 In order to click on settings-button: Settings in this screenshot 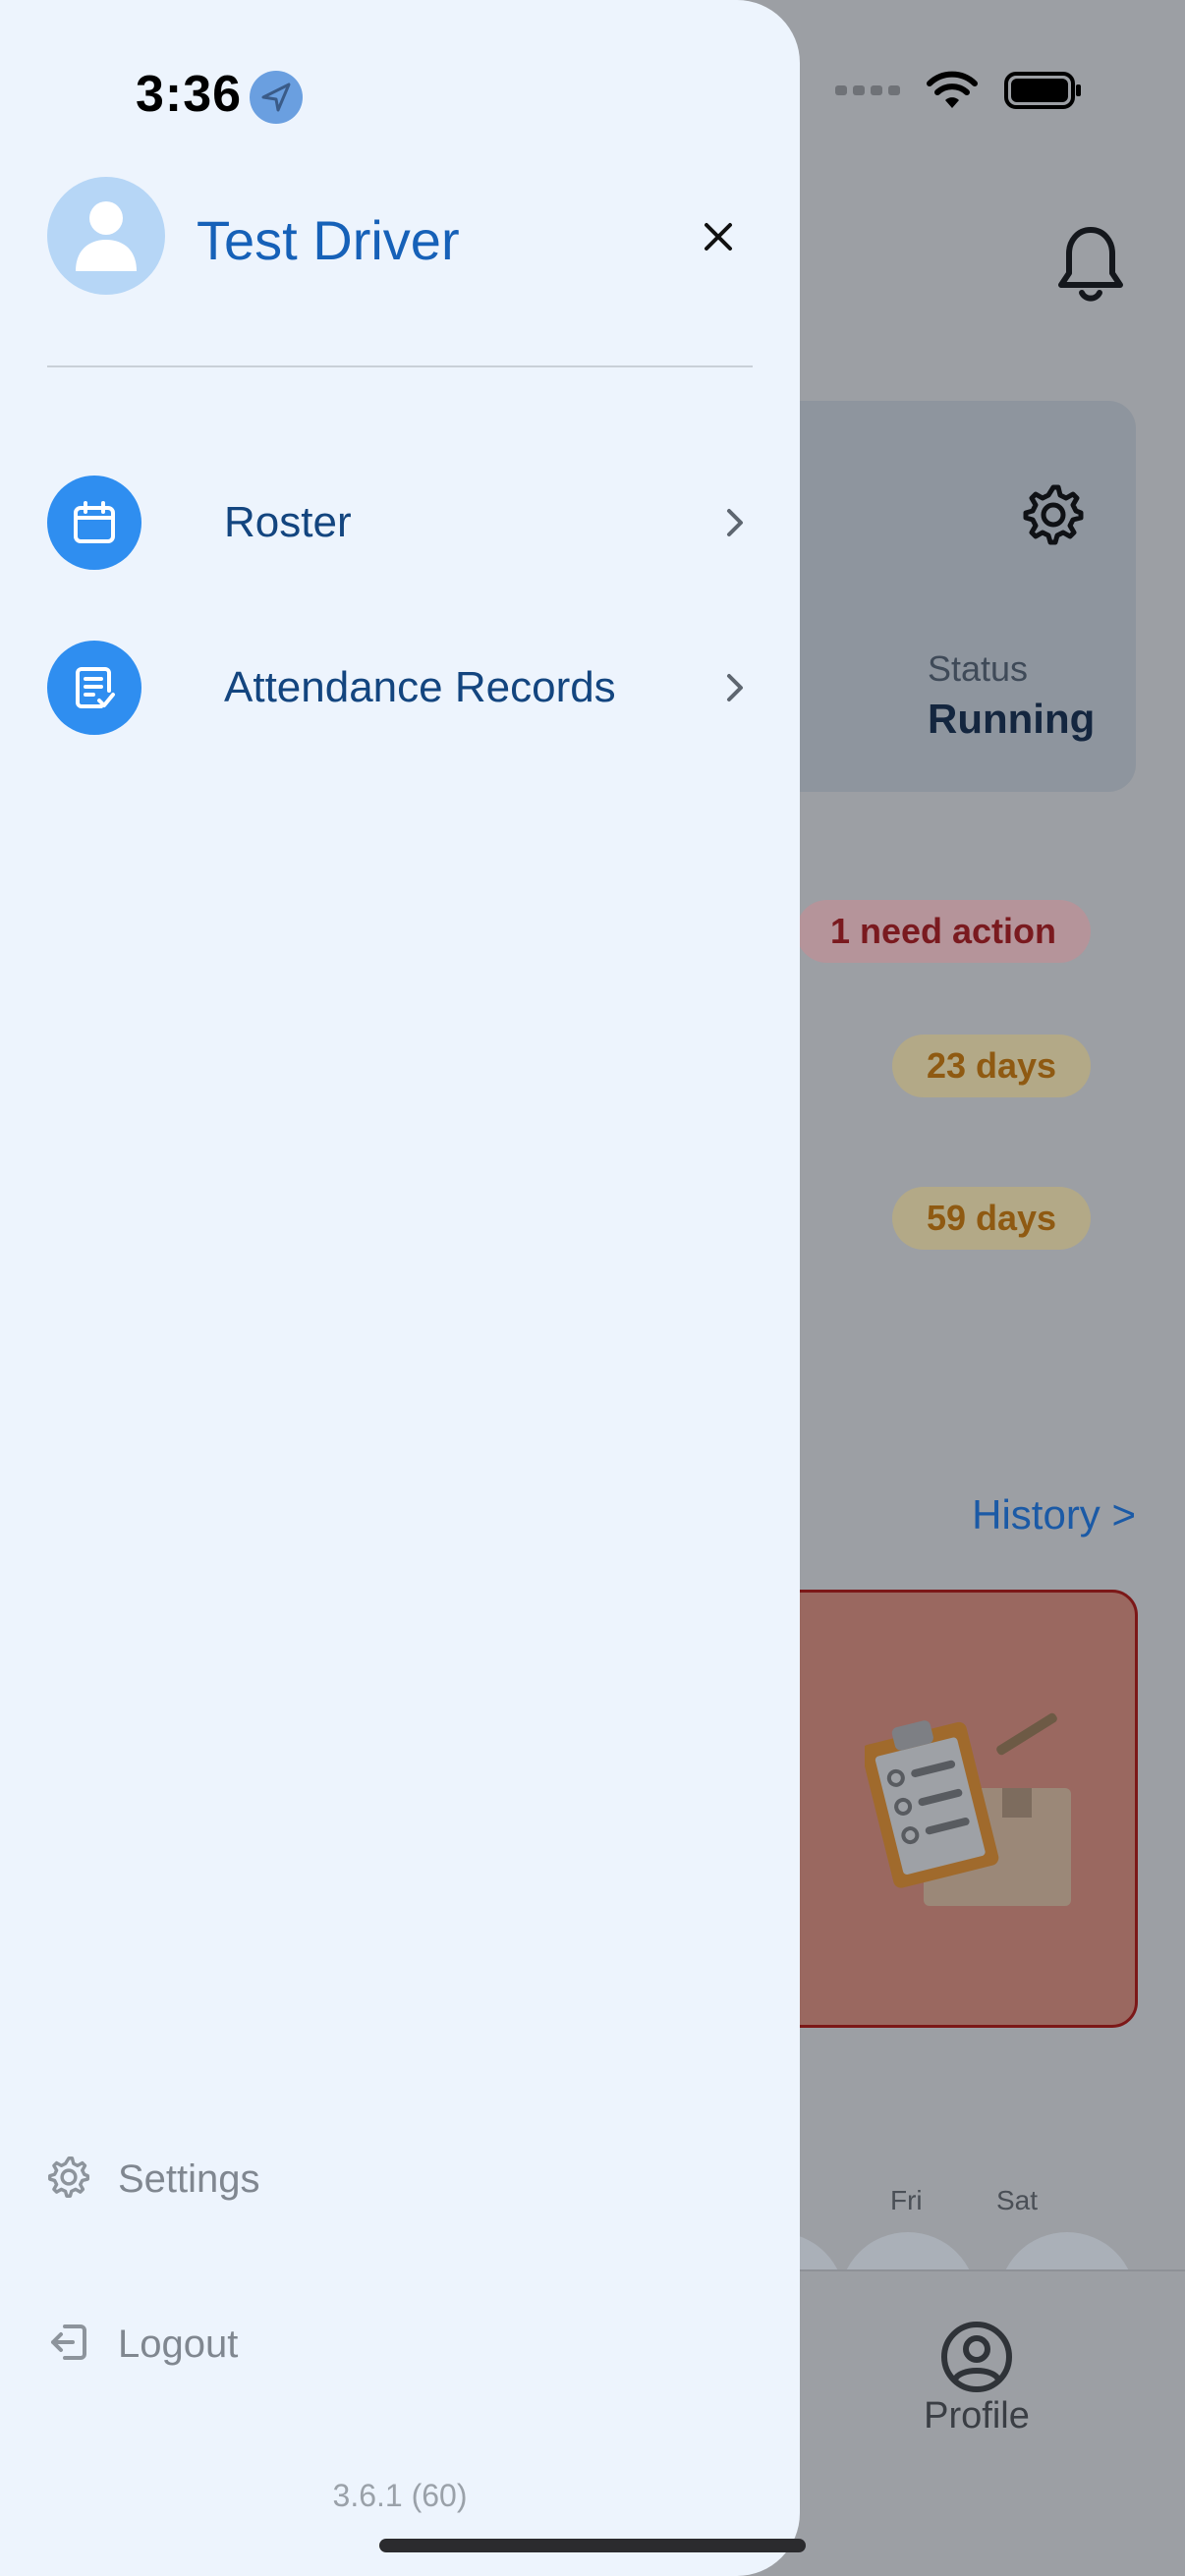, I will do `click(153, 2180)`.